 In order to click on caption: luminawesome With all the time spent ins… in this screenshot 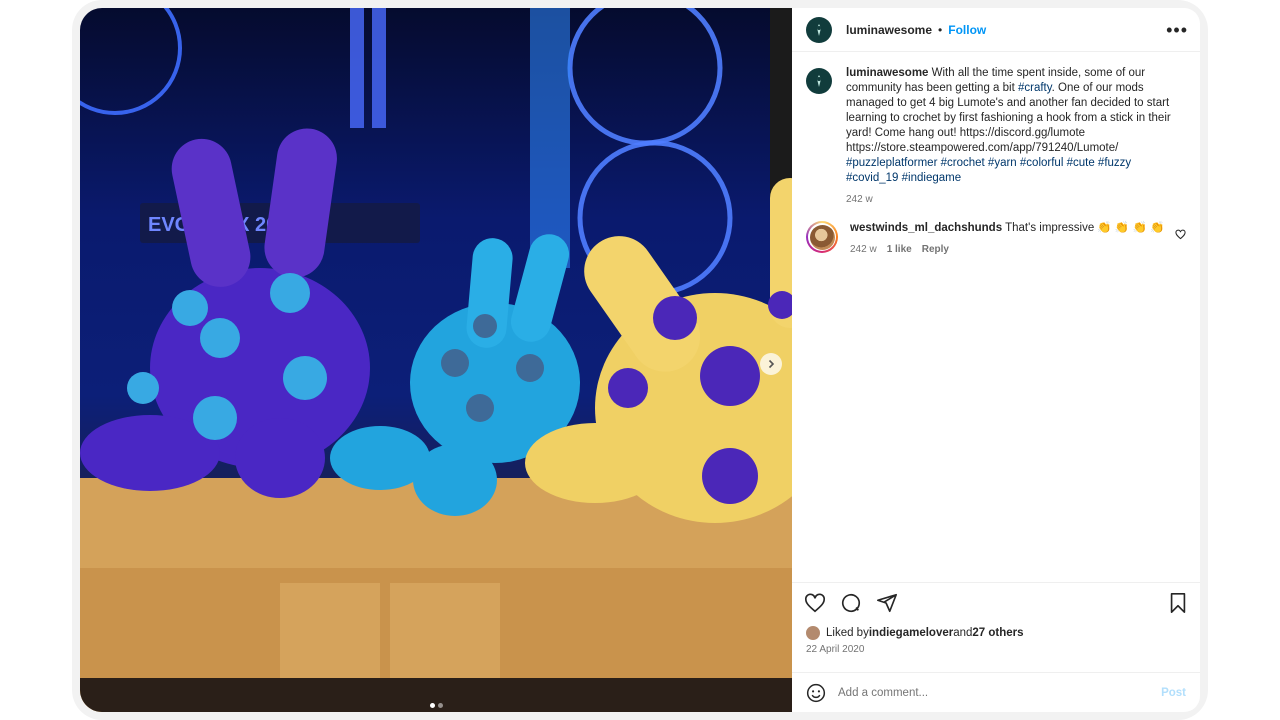, I will do `click(996, 136)`.